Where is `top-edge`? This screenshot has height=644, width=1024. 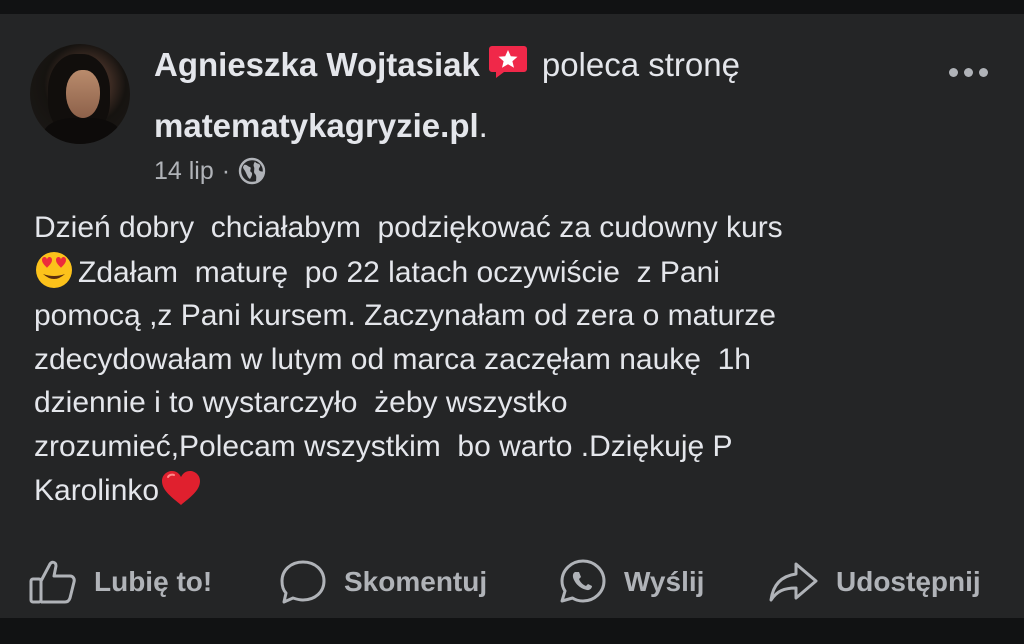 top-edge is located at coordinates (512, 7).